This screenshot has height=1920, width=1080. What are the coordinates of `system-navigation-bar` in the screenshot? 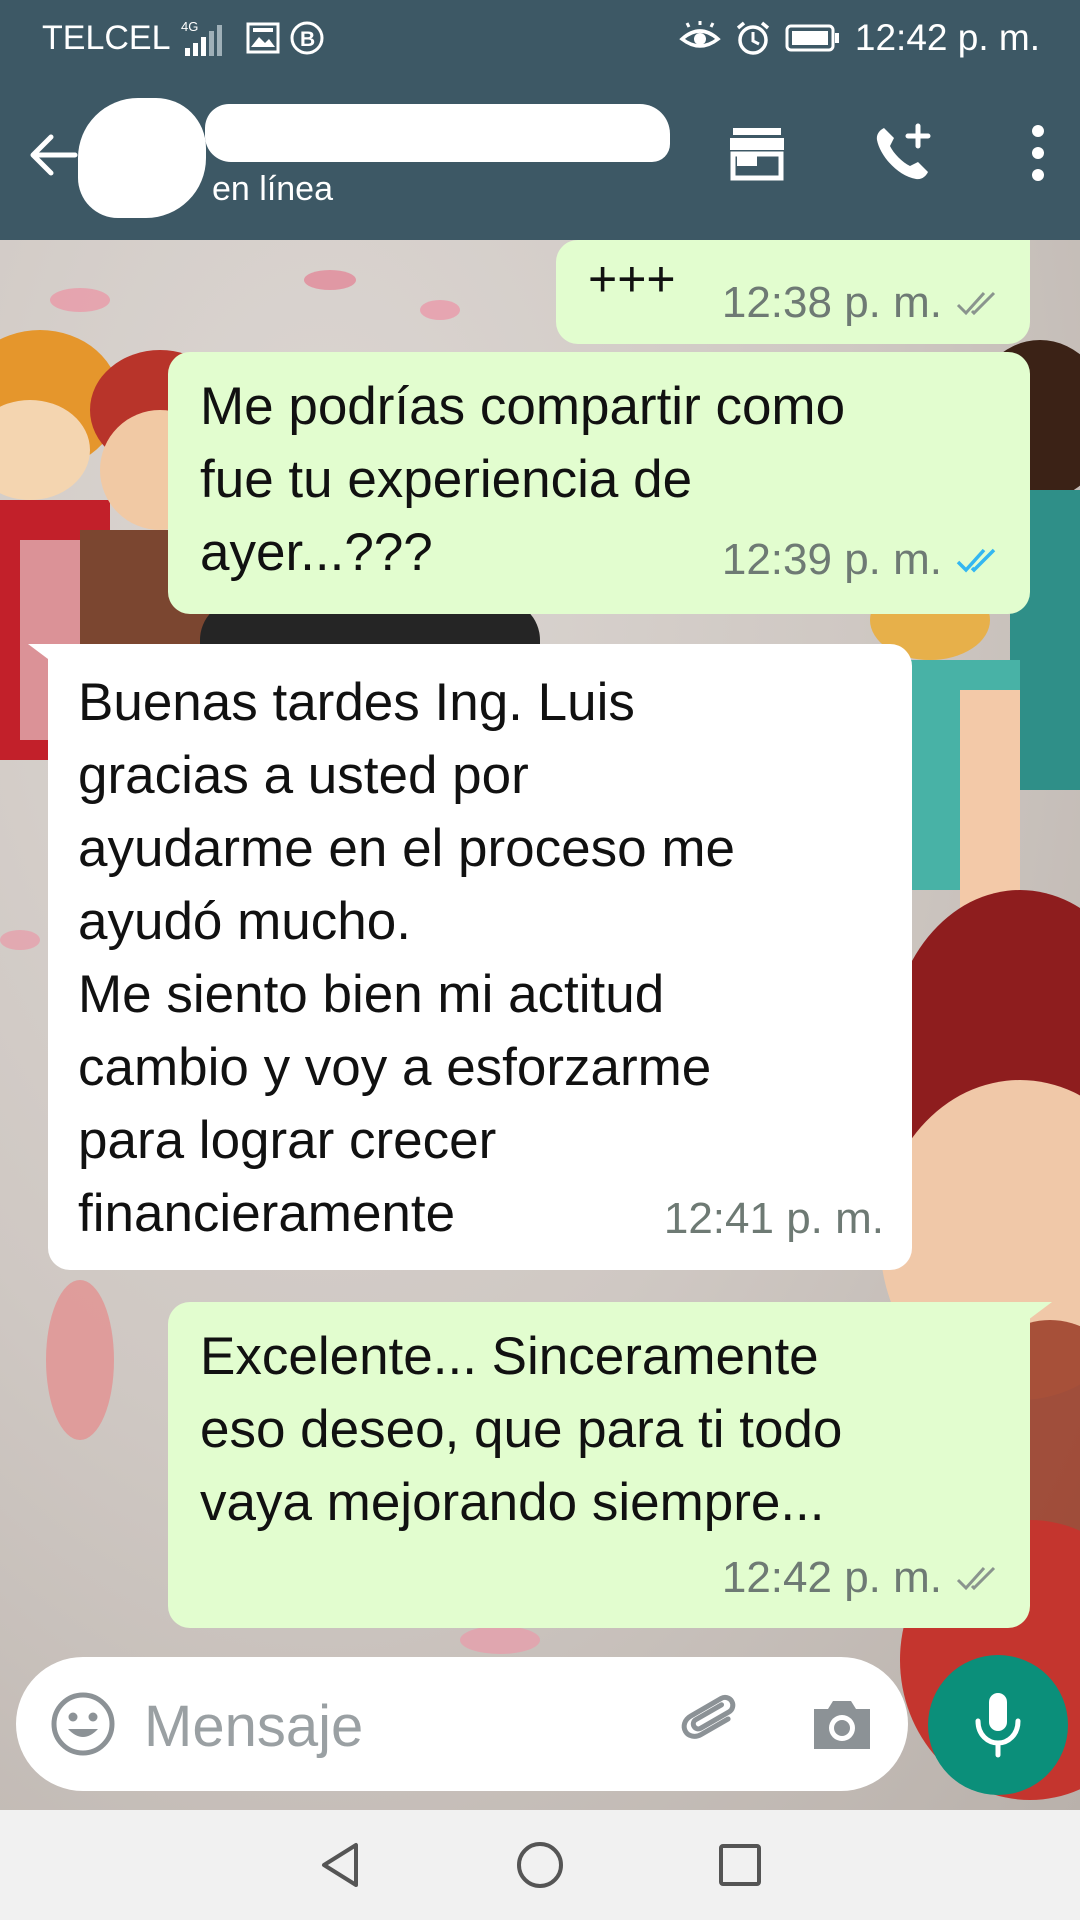 It's located at (540, 1865).